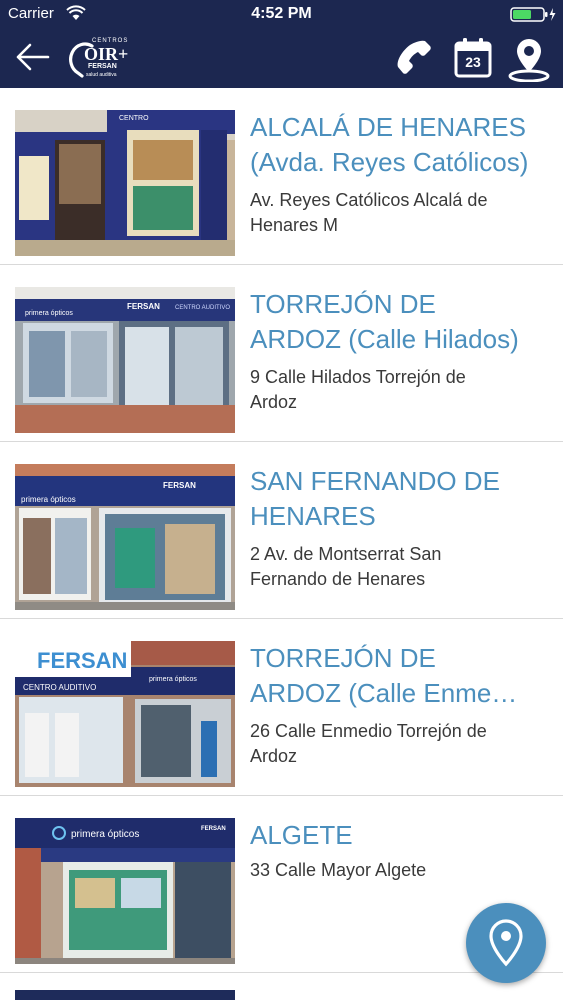  What do you see at coordinates (102, 66) in the screenshot?
I see `logo-sub-text: FERSAN` at bounding box center [102, 66].